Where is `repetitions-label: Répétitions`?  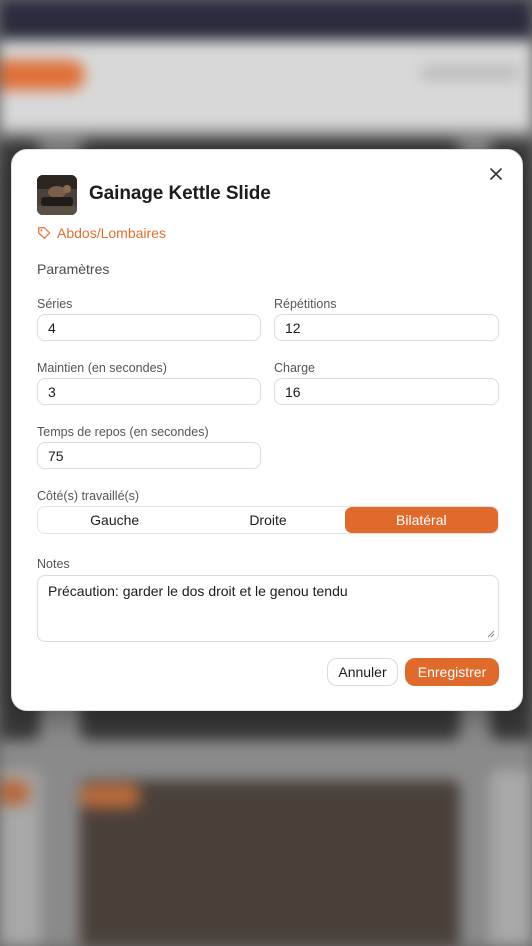
repetitions-label: Répétitions is located at coordinates (305, 304).